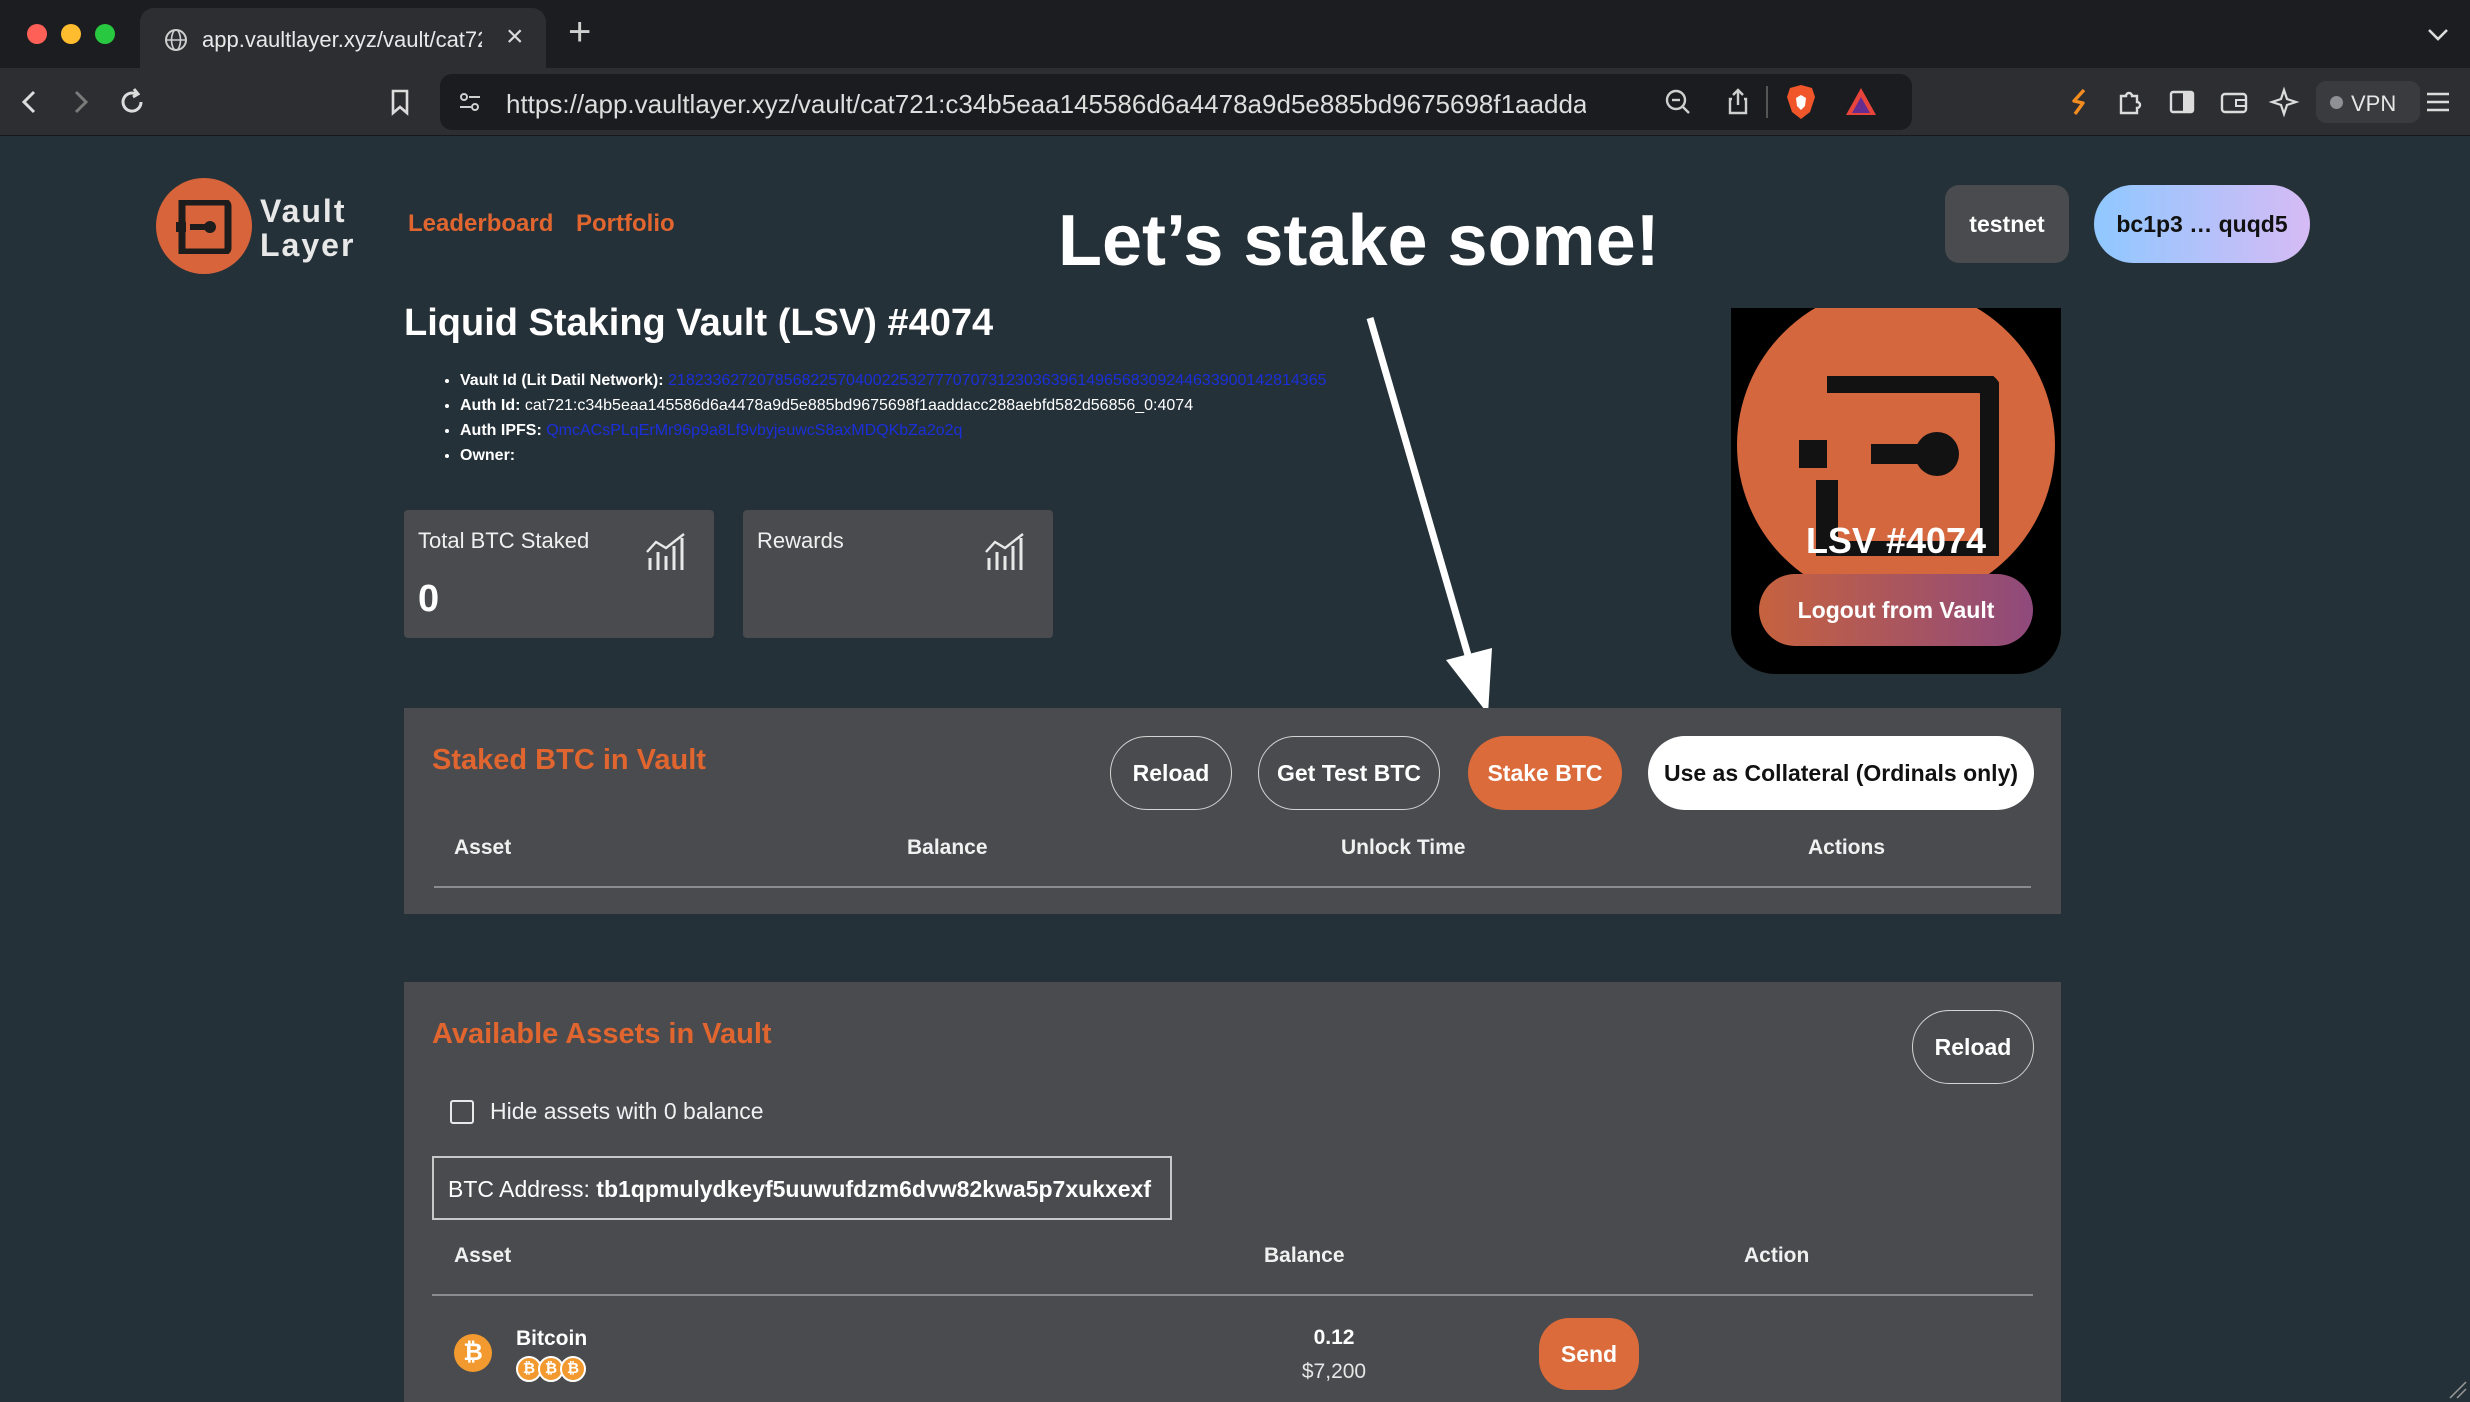 This screenshot has width=2470, height=1402. What do you see at coordinates (515, 37) in the screenshot?
I see `close-tab-icon: ×` at bounding box center [515, 37].